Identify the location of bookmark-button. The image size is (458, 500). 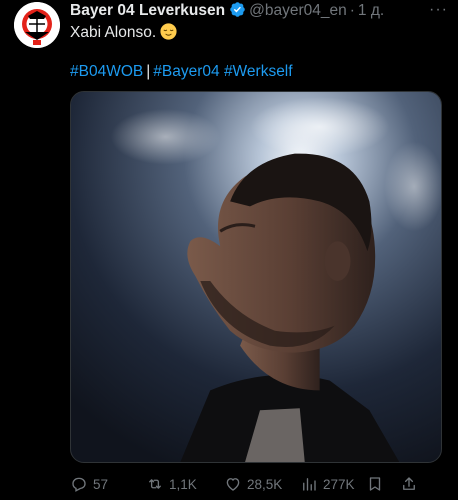
(375, 484).